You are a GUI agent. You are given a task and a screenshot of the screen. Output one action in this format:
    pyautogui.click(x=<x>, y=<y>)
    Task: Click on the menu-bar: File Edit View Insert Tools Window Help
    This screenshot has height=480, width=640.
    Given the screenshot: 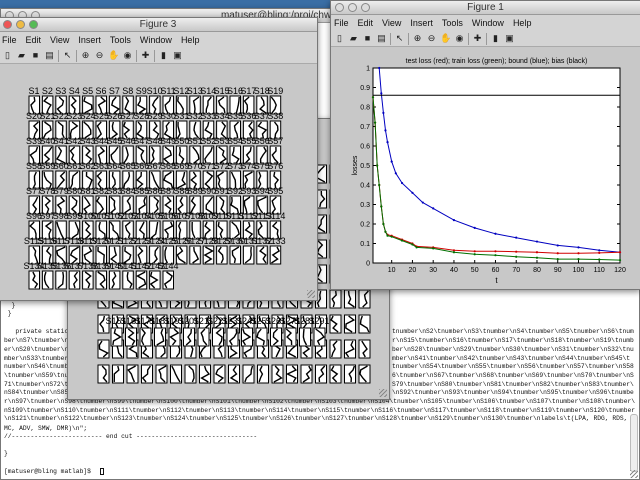 What is the action you would take?
    pyautogui.click(x=158, y=40)
    